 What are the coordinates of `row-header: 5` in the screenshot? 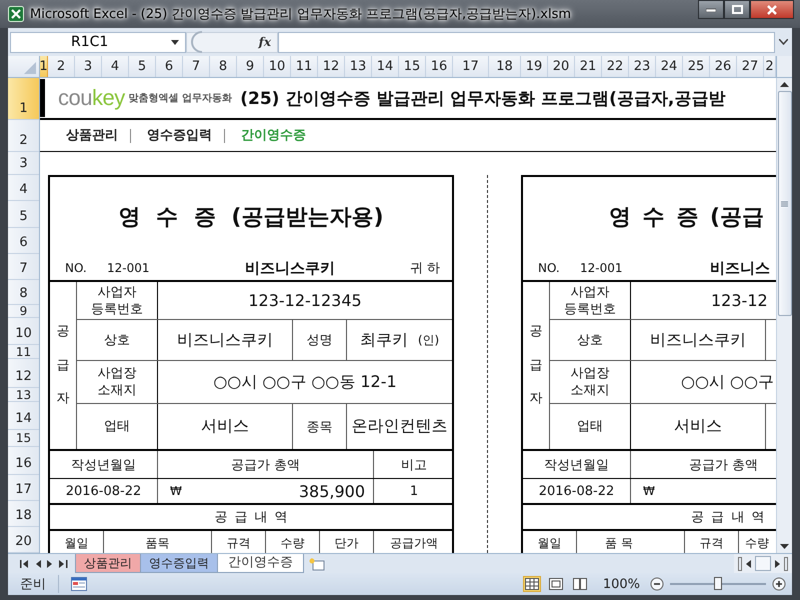 It's located at (23, 214).